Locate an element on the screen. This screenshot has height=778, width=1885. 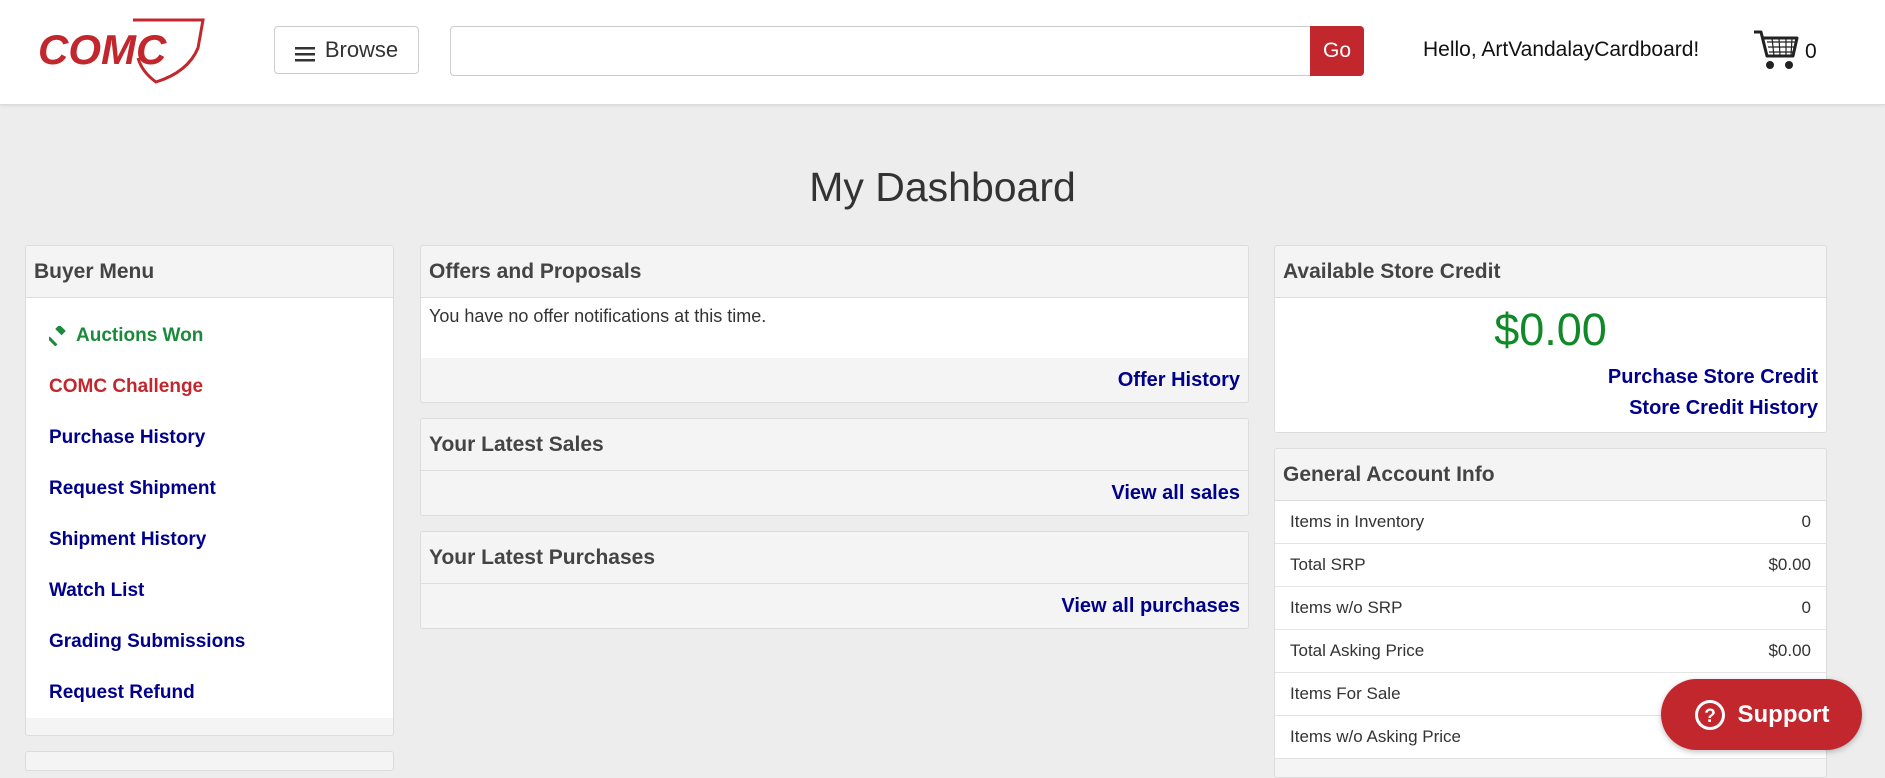
table-row: Total SRP $0.00 is located at coordinates (1550, 565).